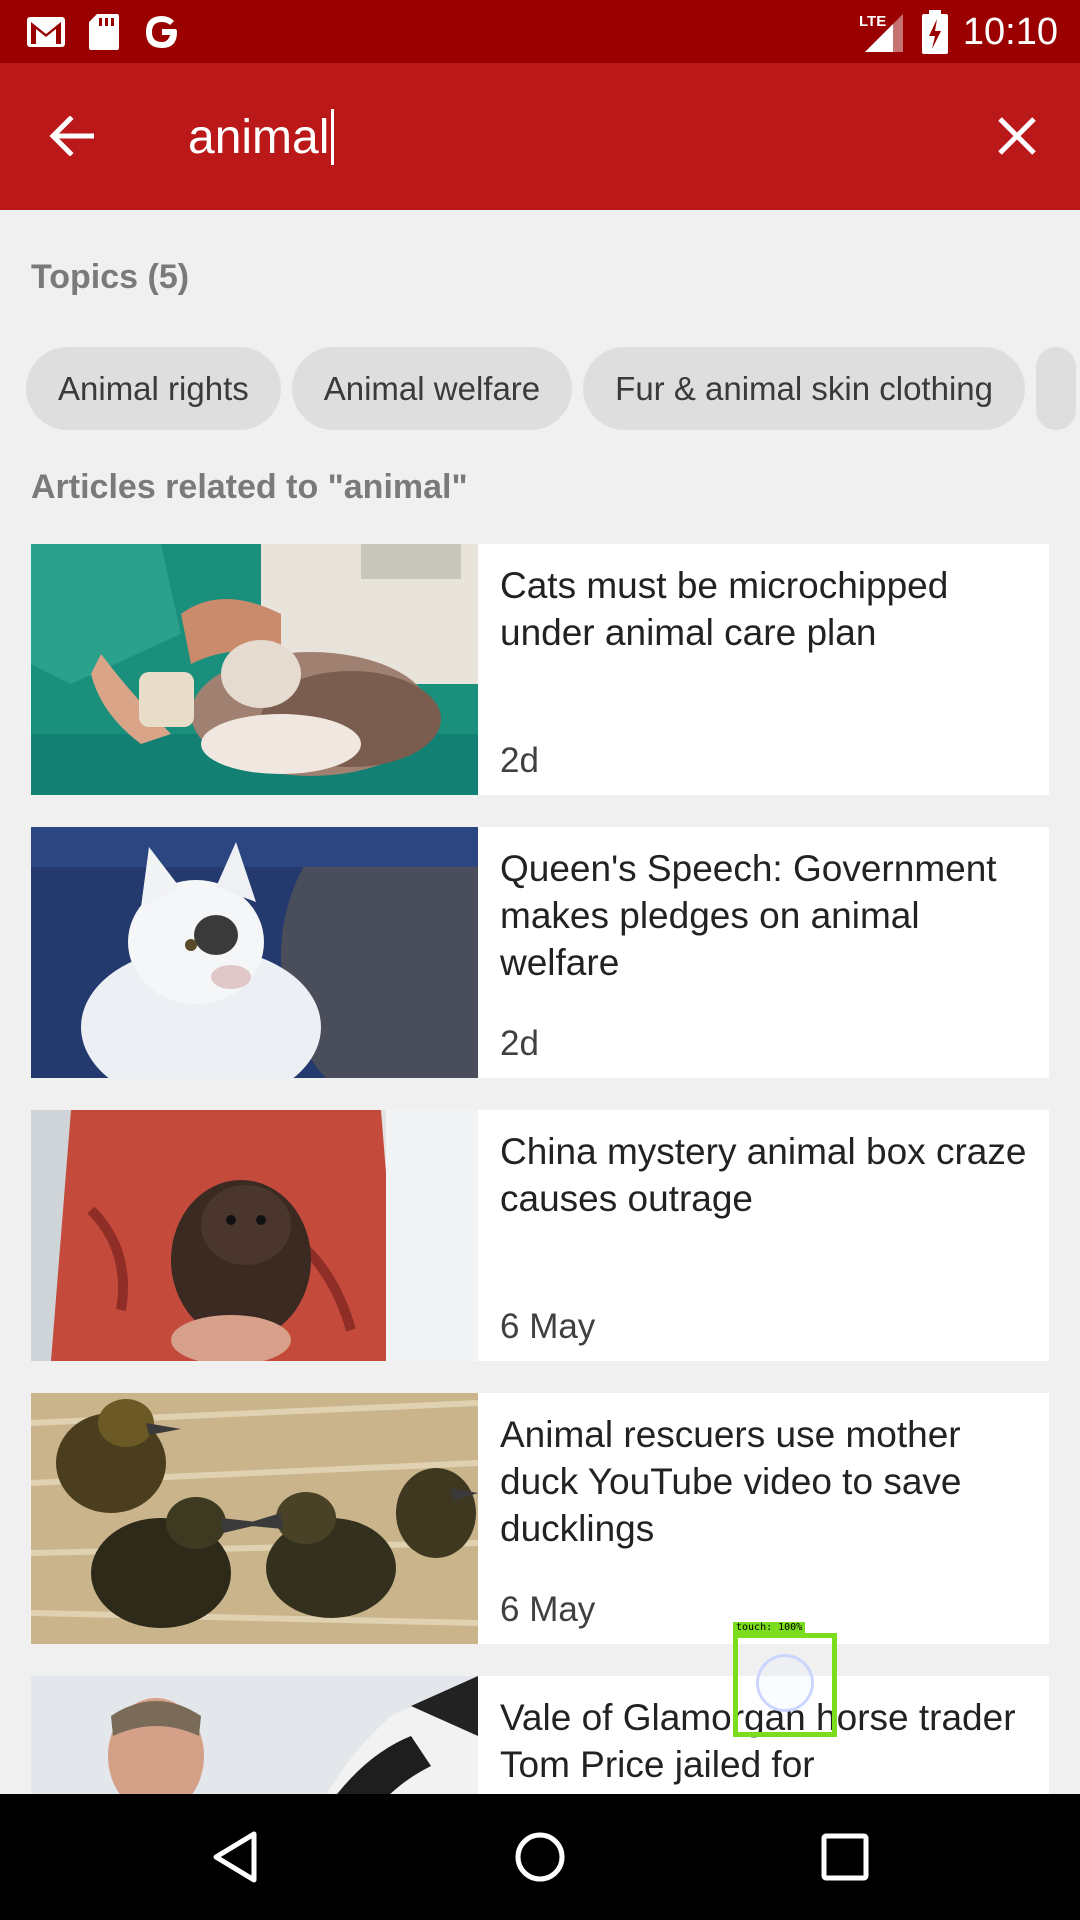 The width and height of the screenshot is (1080, 1920). Describe the element at coordinates (785, 1683) in the screenshot. I see `touch-point` at that location.